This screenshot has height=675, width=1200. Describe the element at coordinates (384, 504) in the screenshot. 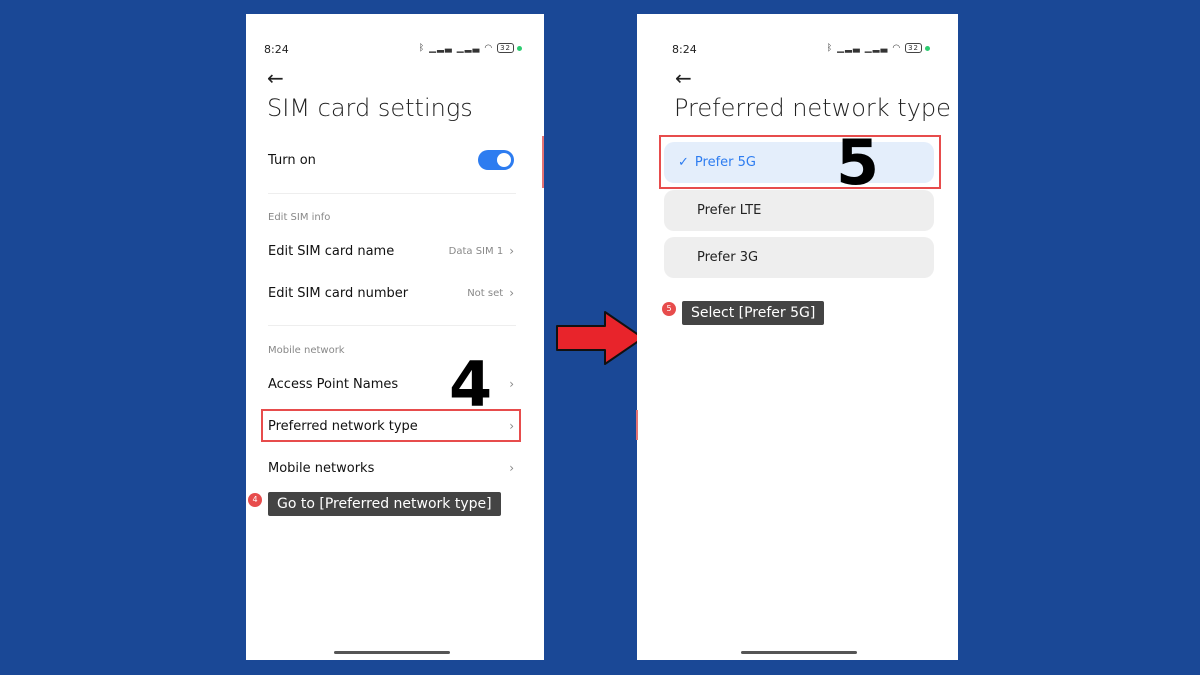

I see `tip-go-to-preferred-network-type: Go to [Preferred network type]` at that location.